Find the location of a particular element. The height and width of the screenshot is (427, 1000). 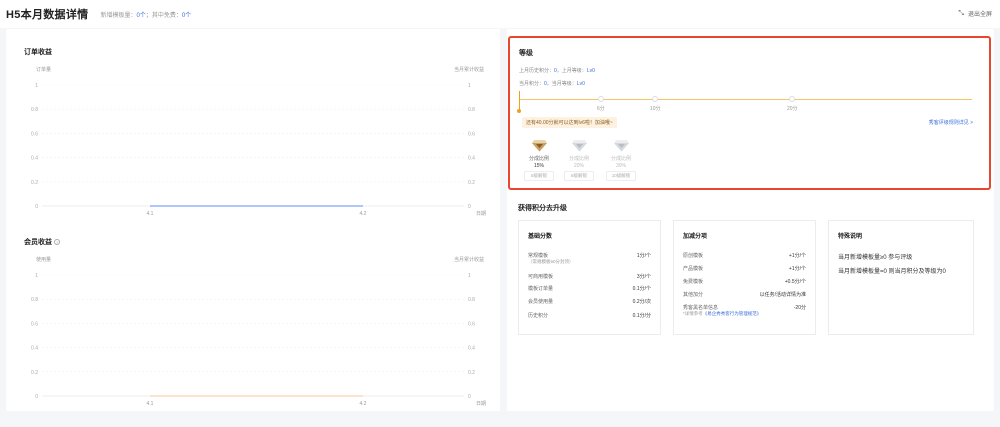

current-month-info: 当月积分：0，当月等级：Lv0 is located at coordinates (552, 83).